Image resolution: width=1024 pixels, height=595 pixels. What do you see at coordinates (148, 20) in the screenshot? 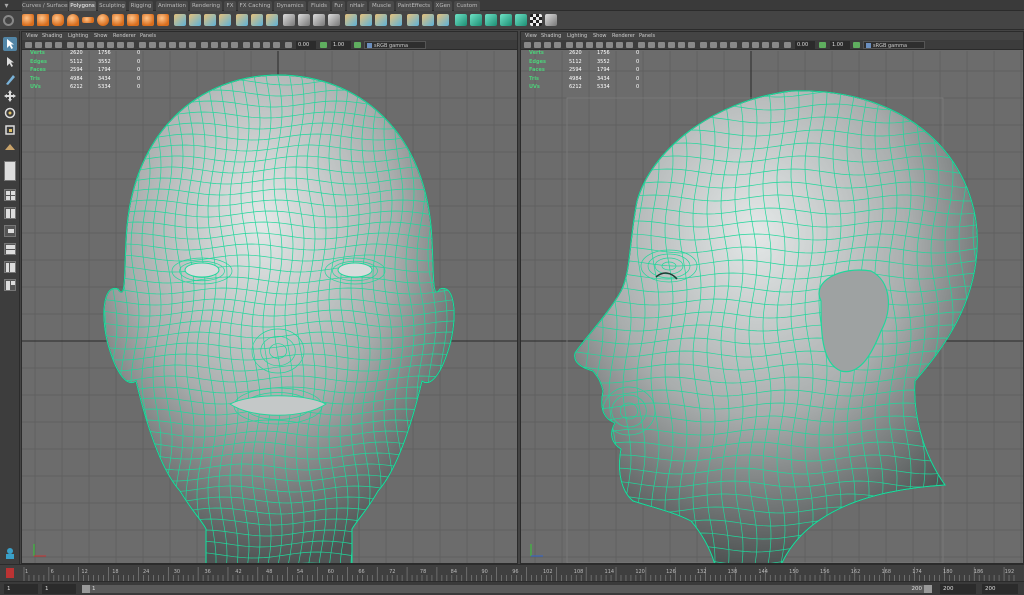
I see `poly-pipe-icon` at bounding box center [148, 20].